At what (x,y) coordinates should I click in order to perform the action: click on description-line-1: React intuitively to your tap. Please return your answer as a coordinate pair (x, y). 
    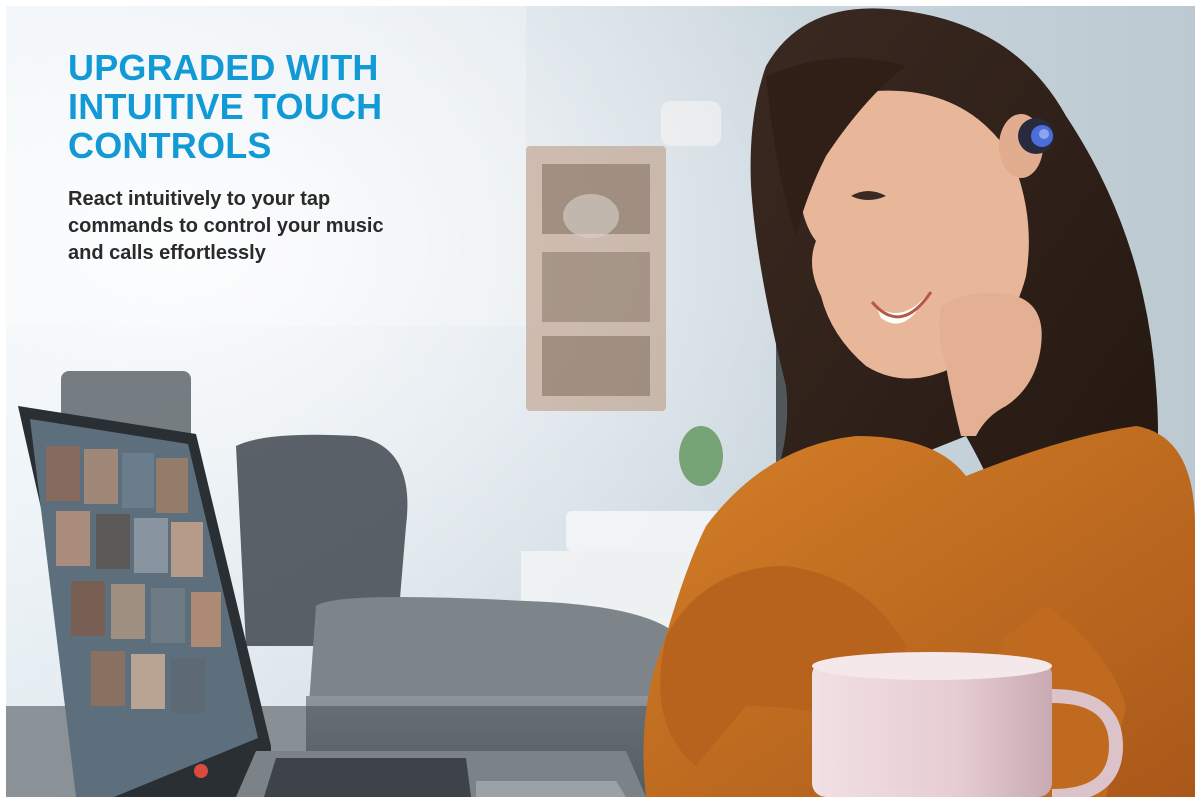
    Looking at the image, I should click on (199, 199).